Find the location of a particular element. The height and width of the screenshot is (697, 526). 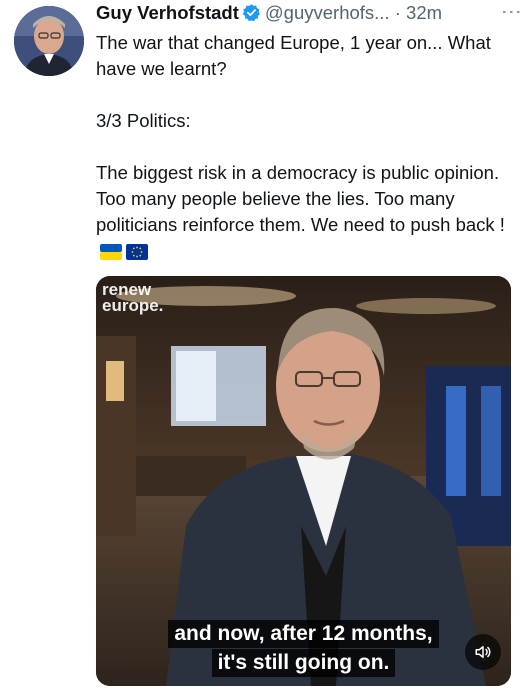

renew-europe-logo: renew europe. is located at coordinates (133, 298).